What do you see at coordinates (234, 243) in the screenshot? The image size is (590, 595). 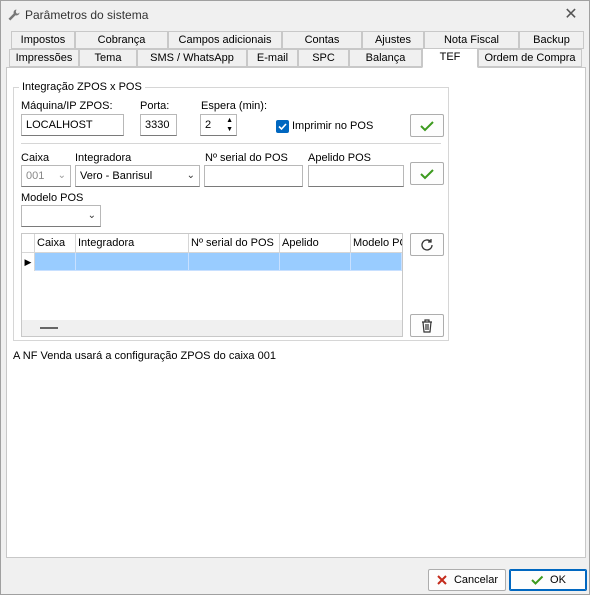 I see `grid-col-header: Nº serial do POS` at bounding box center [234, 243].